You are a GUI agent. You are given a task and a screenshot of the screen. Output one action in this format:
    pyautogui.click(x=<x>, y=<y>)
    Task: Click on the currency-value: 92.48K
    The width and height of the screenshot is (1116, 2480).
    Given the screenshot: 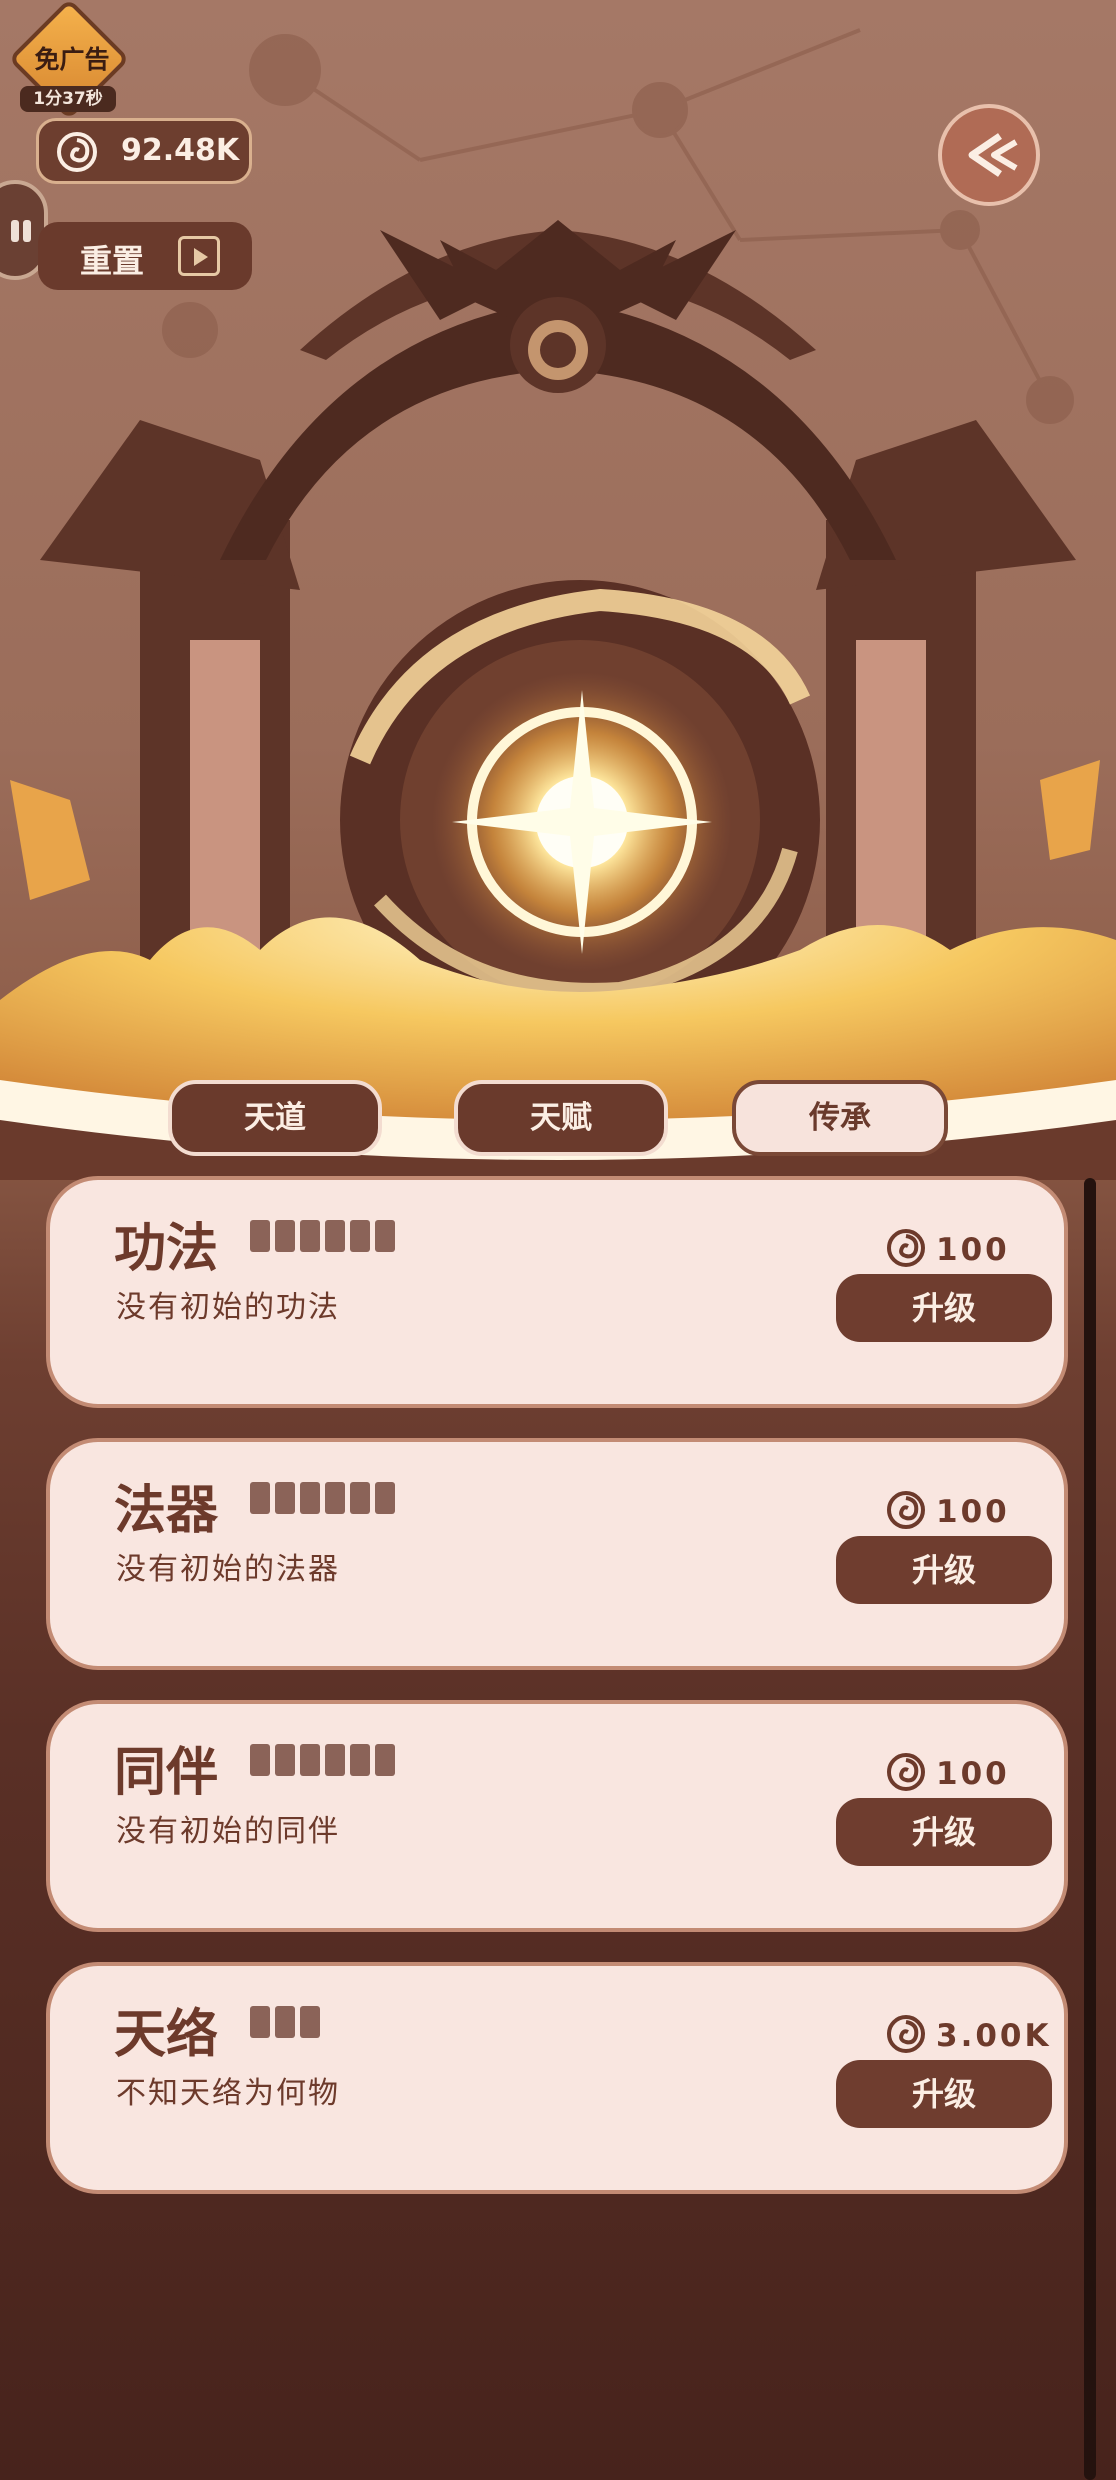 What is the action you would take?
    pyautogui.click(x=180, y=150)
    